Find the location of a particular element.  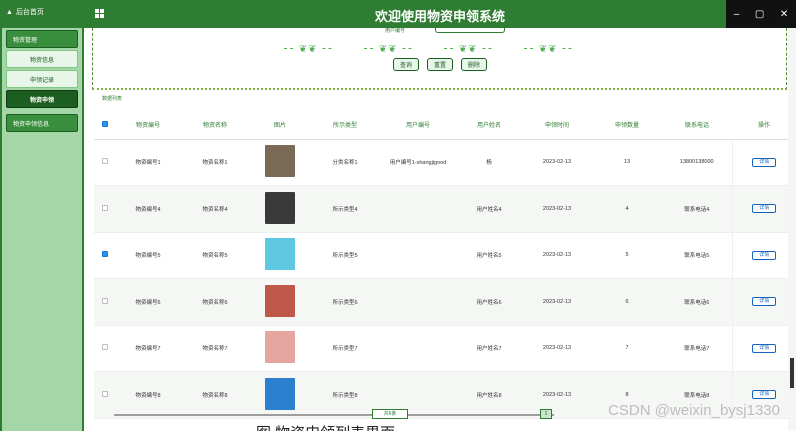

cell-qty: 7 is located at coordinates (627, 348).